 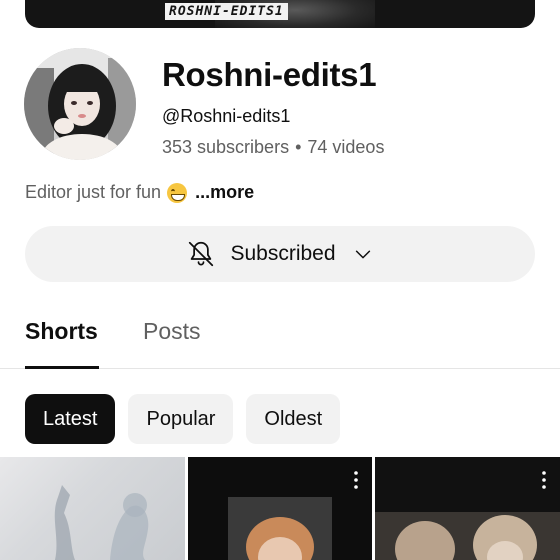 What do you see at coordinates (269, 74) in the screenshot?
I see `channel-name: Roshni-edits1` at bounding box center [269, 74].